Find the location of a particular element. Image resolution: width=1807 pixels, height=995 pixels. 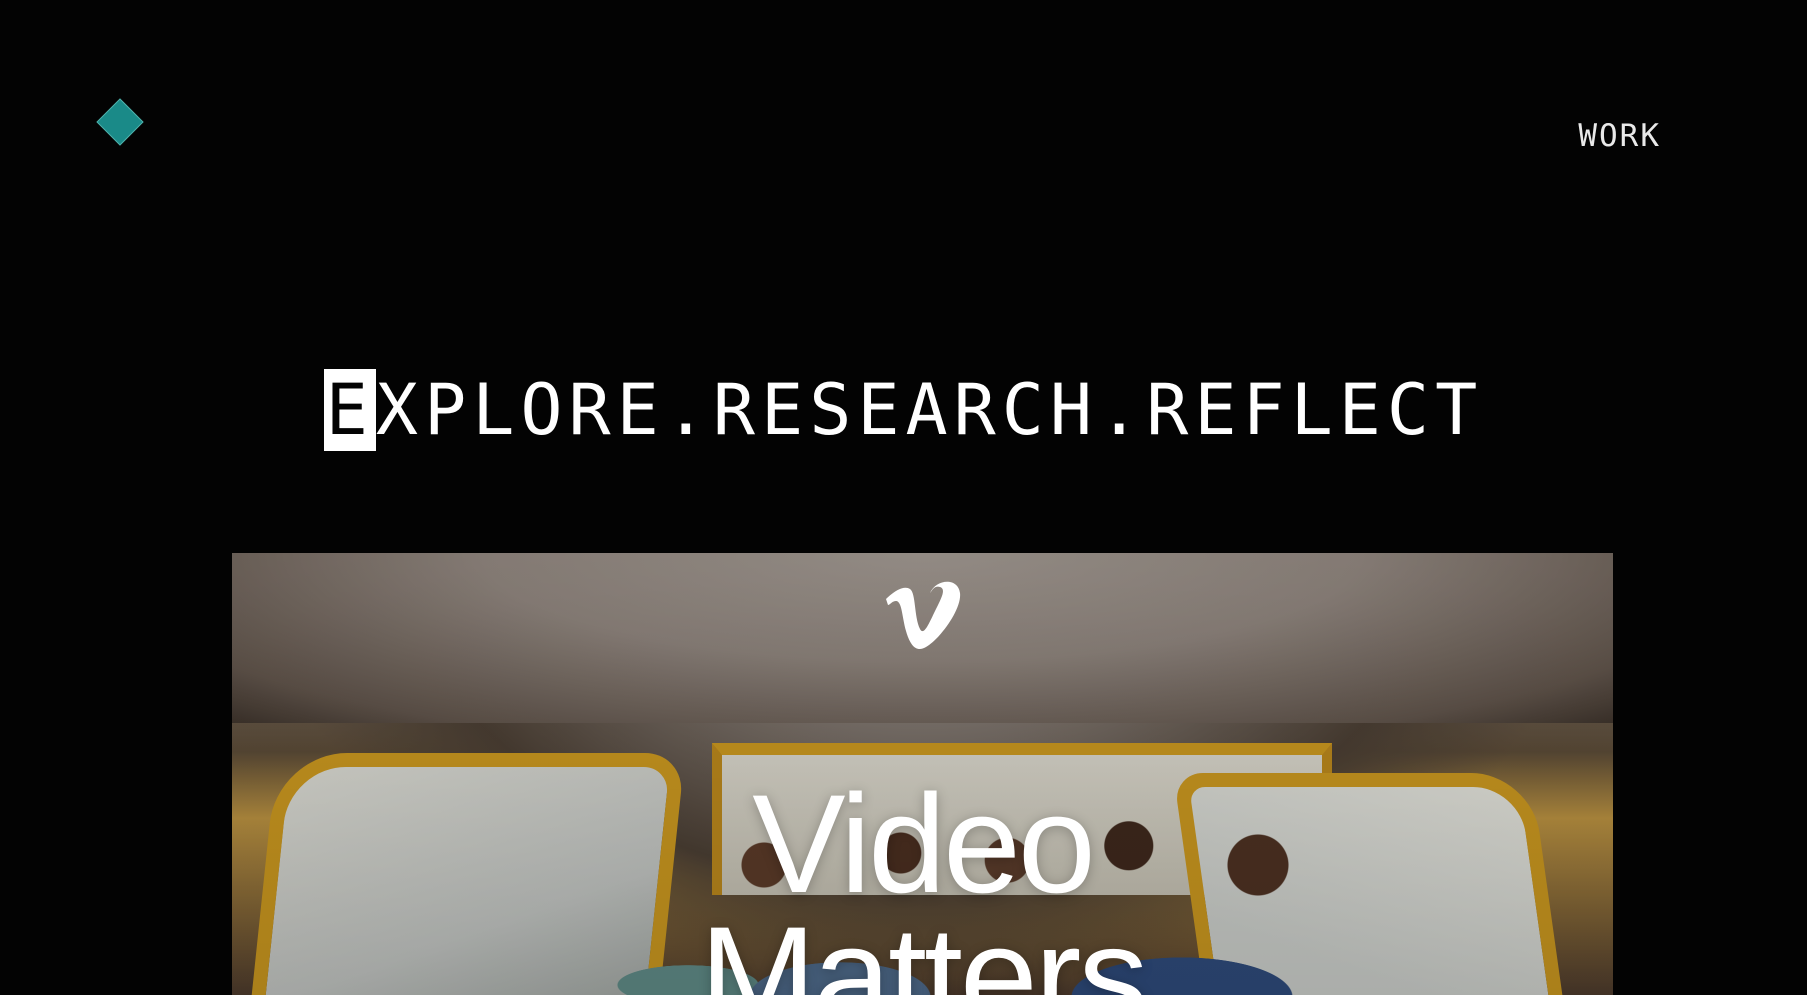

hero-headline: EXPLORE.RESEARCH.REFLECT is located at coordinates (903, 410).